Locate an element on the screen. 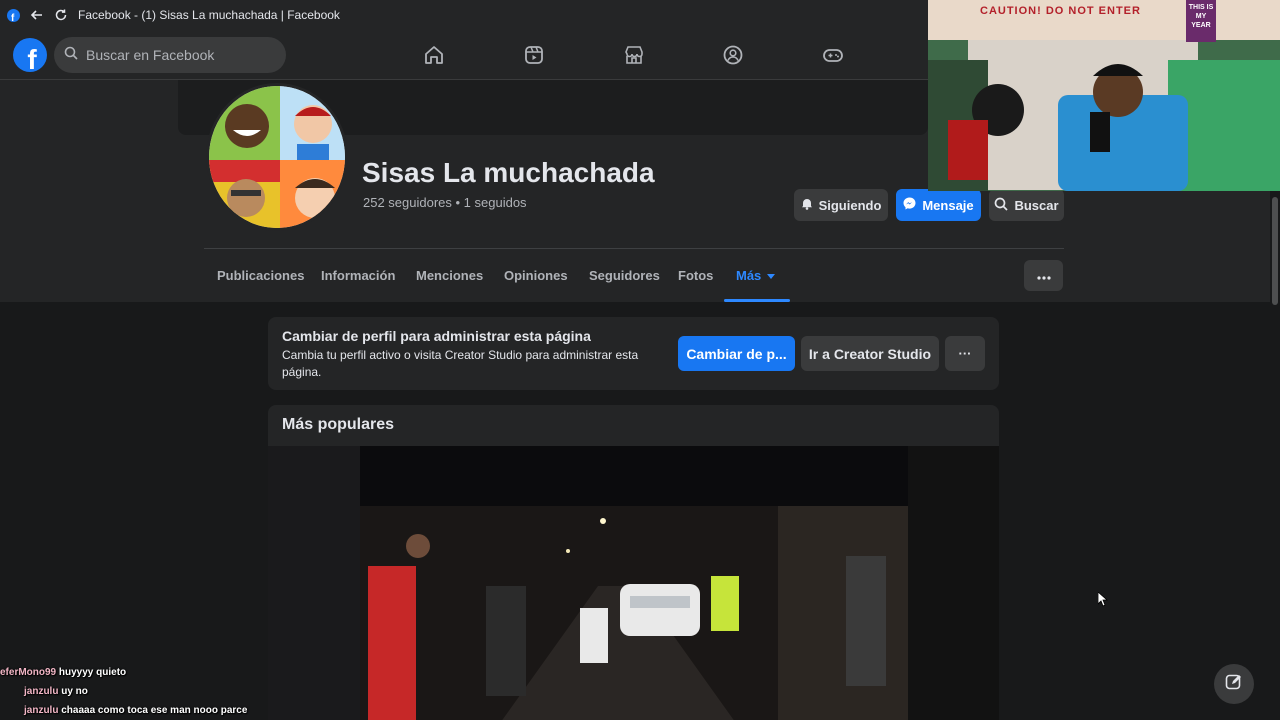 The image size is (1280, 720). chat-message: eferMono99 huyyyy quieto is located at coordinates (63, 672).